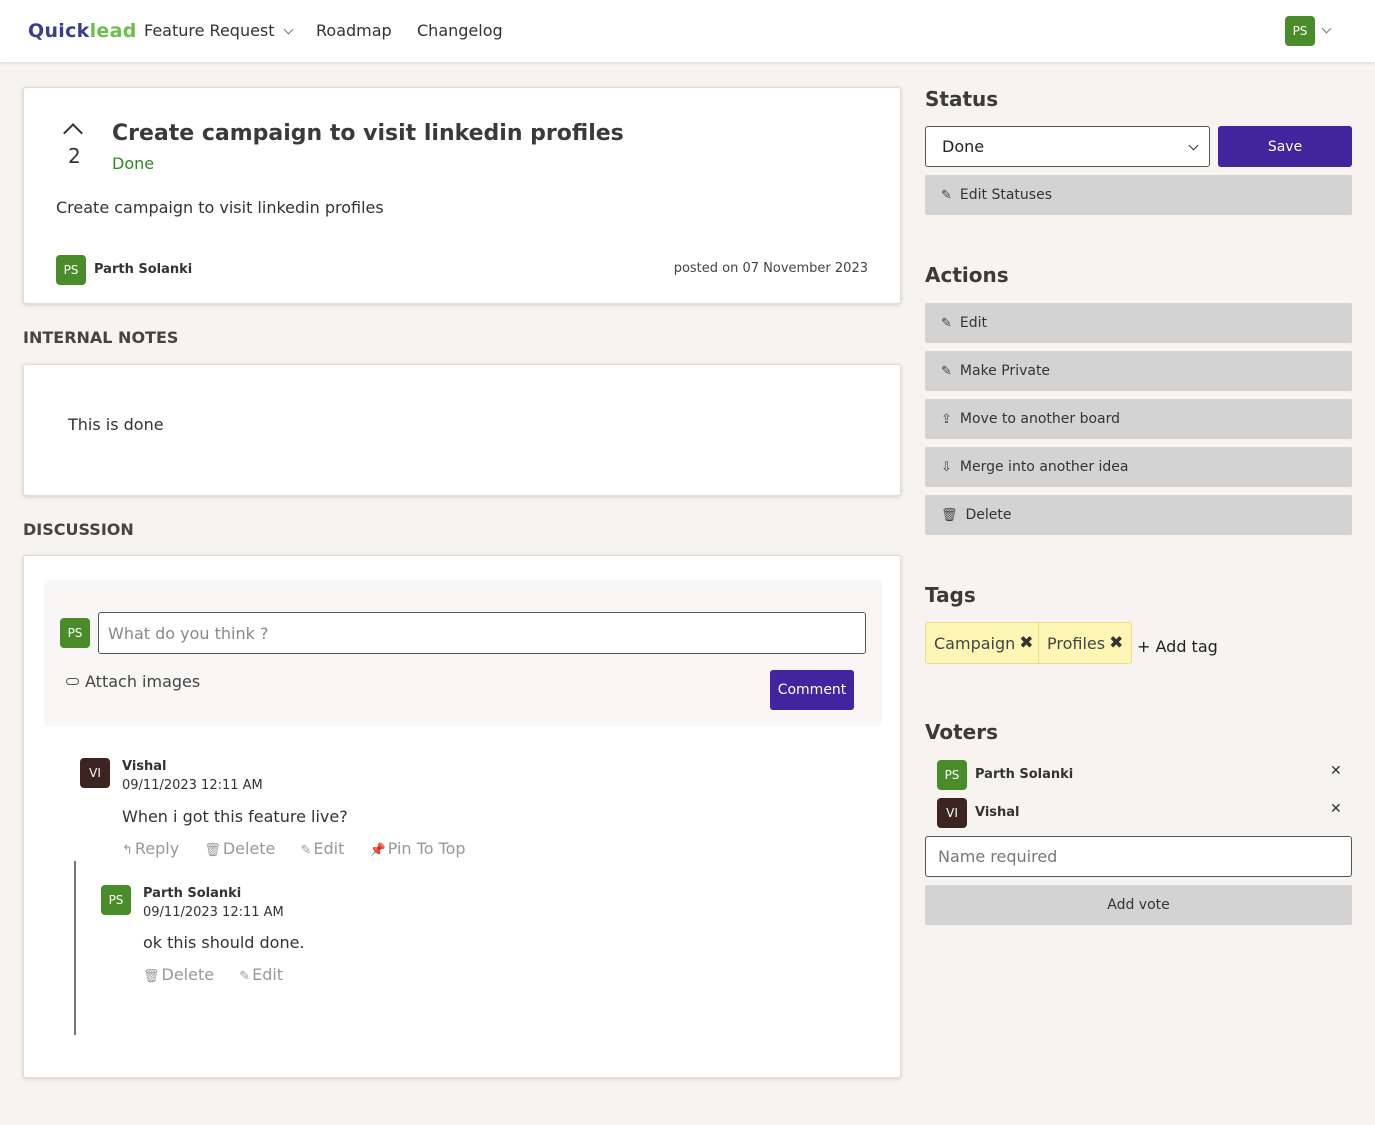  What do you see at coordinates (1138, 419) in the screenshot?
I see `move-board-button: ⇪ Move to another board` at bounding box center [1138, 419].